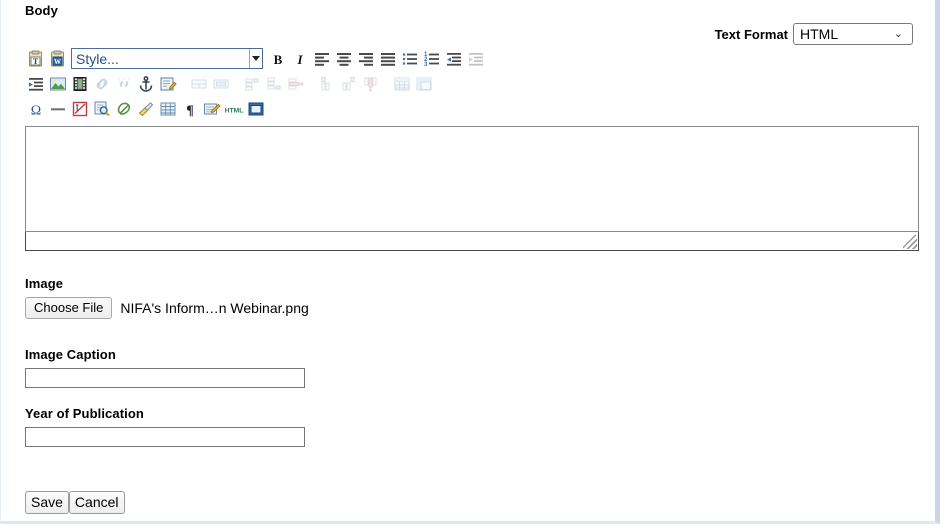 The image size is (940, 524). Describe the element at coordinates (58, 109) in the screenshot. I see `horizontal-rule-icon` at that location.